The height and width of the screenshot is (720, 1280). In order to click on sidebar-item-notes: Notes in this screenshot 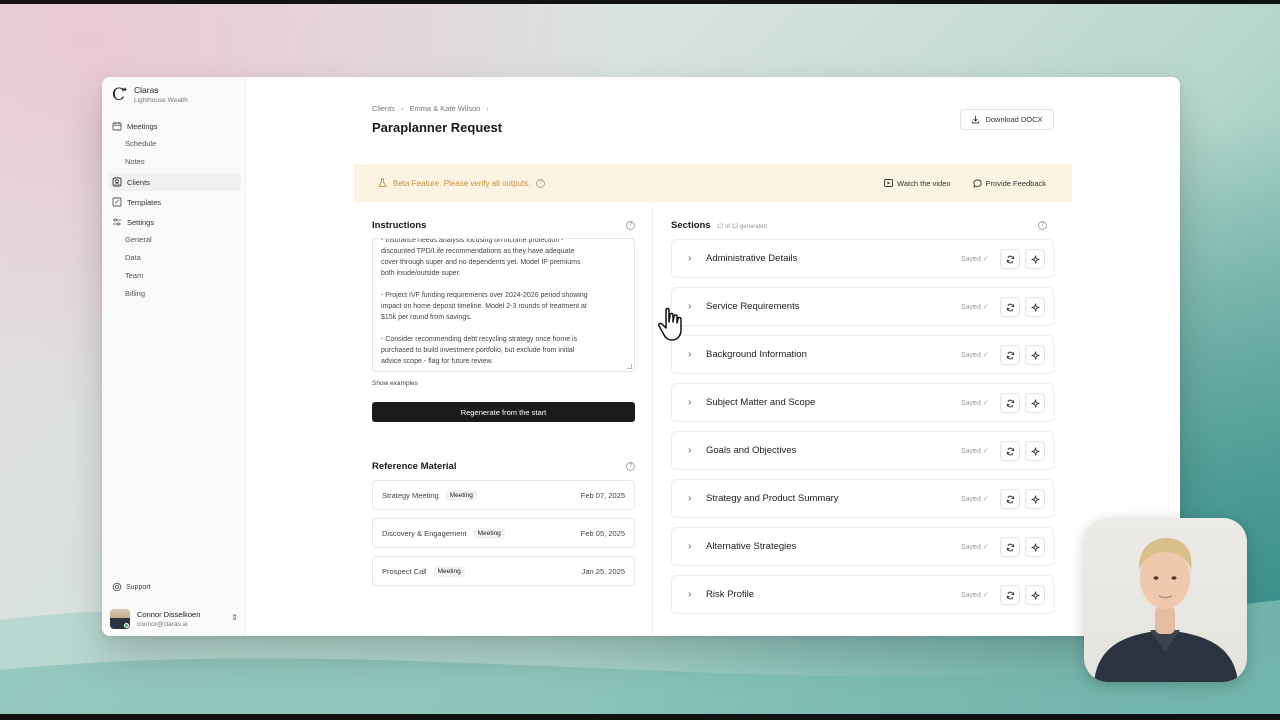, I will do `click(175, 162)`.